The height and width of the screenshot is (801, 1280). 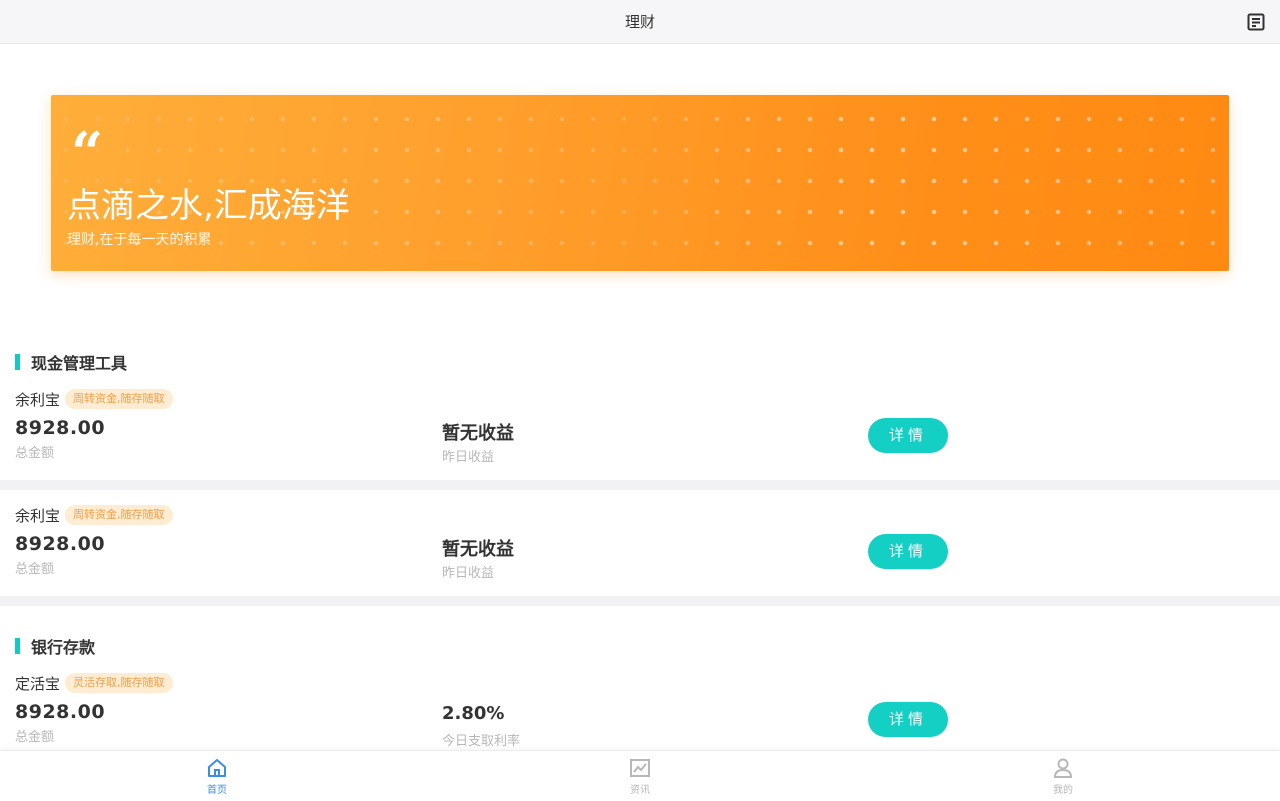 I want to click on page-title: 理财, so click(x=639, y=22).